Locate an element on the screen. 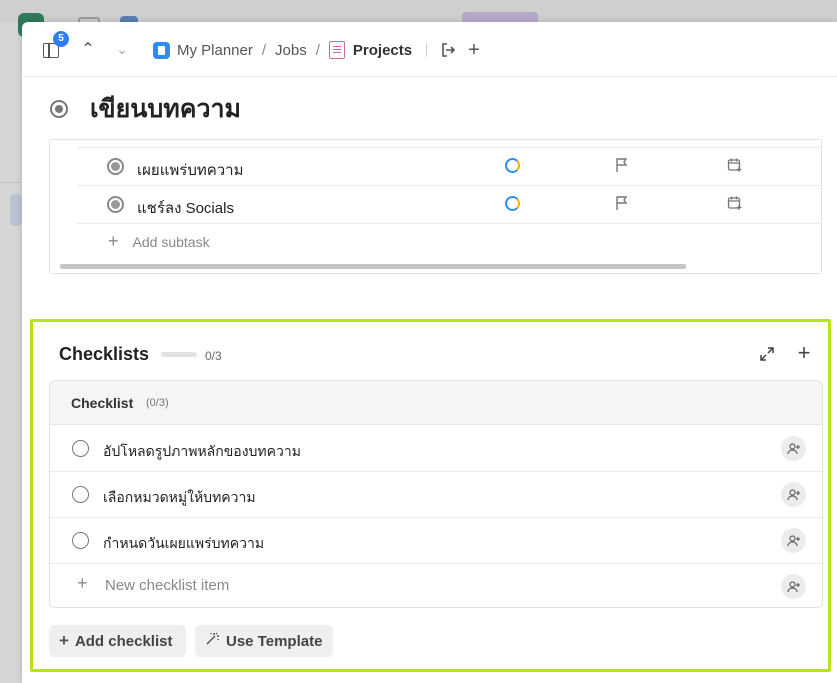  subtask-row: แชร์ลง Socials is located at coordinates (449, 204).